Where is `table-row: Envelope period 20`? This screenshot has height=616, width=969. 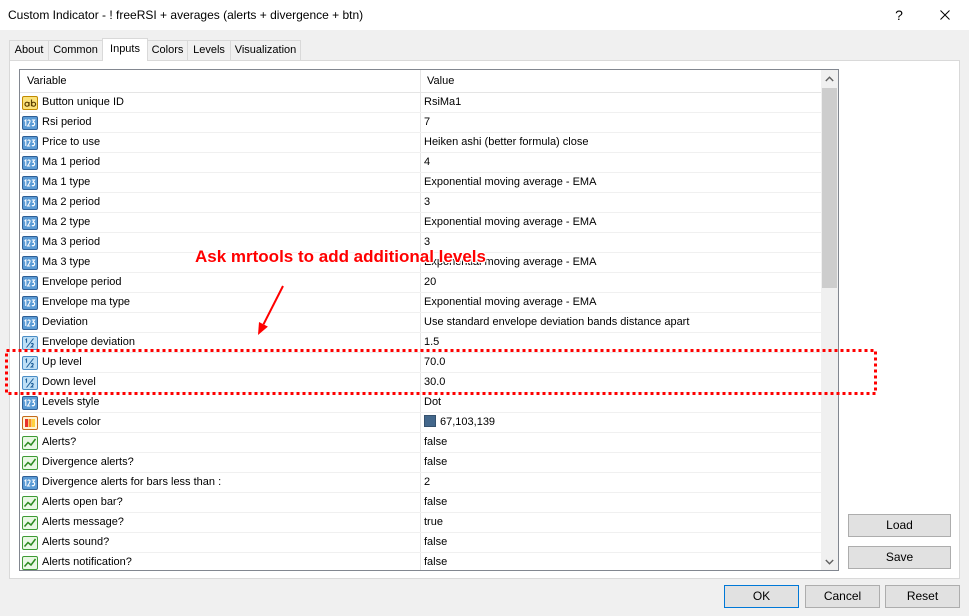
table-row: Envelope period 20 is located at coordinates (420, 283).